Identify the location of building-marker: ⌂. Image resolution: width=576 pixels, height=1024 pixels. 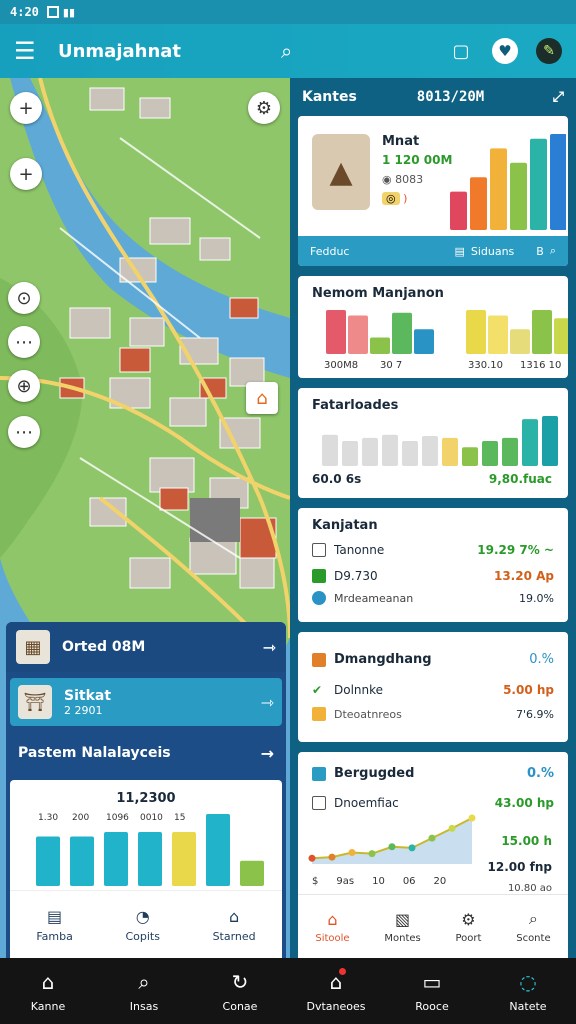
(262, 398).